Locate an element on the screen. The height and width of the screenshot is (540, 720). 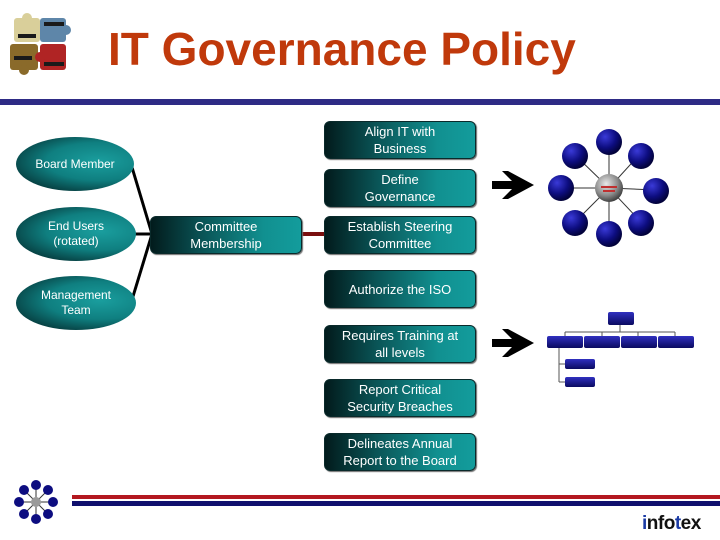
stakeholder-label: End Users (rotated) is located at coordinates (76, 233).